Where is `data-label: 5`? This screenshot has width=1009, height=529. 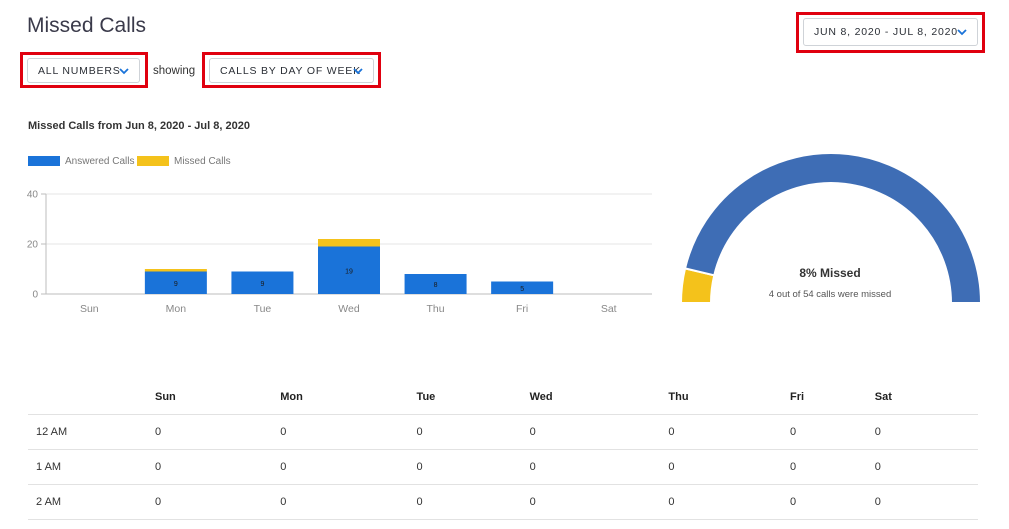
data-label: 5 is located at coordinates (522, 289).